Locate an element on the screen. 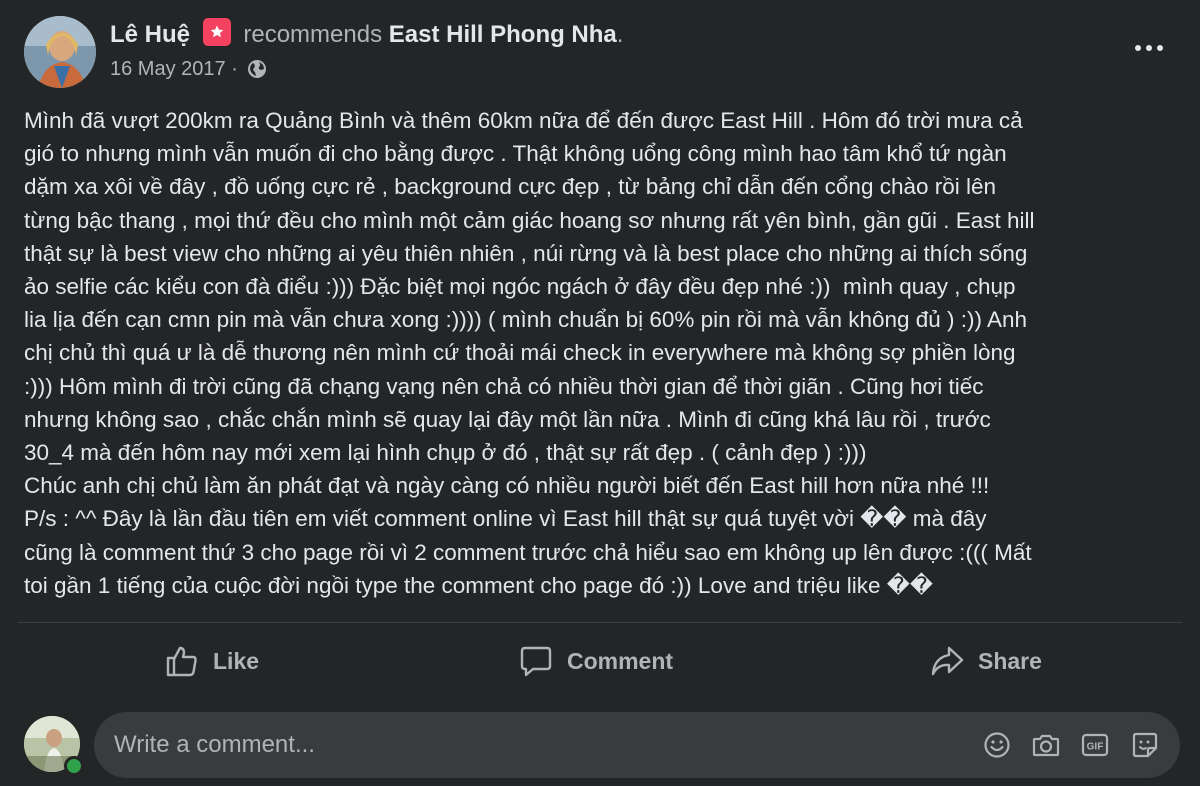  post-header: Lê Huệ recommends East Hill Phong Nha. is located at coordinates (366, 34).